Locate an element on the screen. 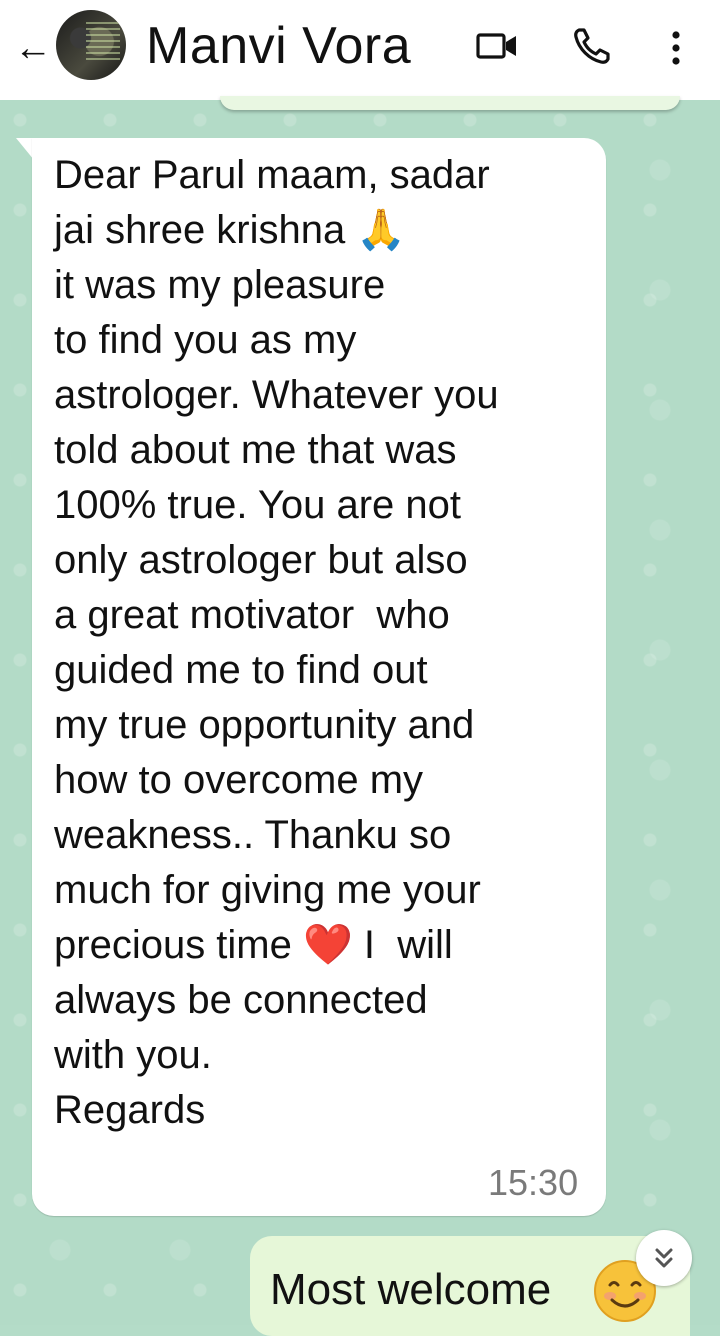 Image resolution: width=720 pixels, height=1336 pixels. more-options-icon is located at coordinates (676, 48).